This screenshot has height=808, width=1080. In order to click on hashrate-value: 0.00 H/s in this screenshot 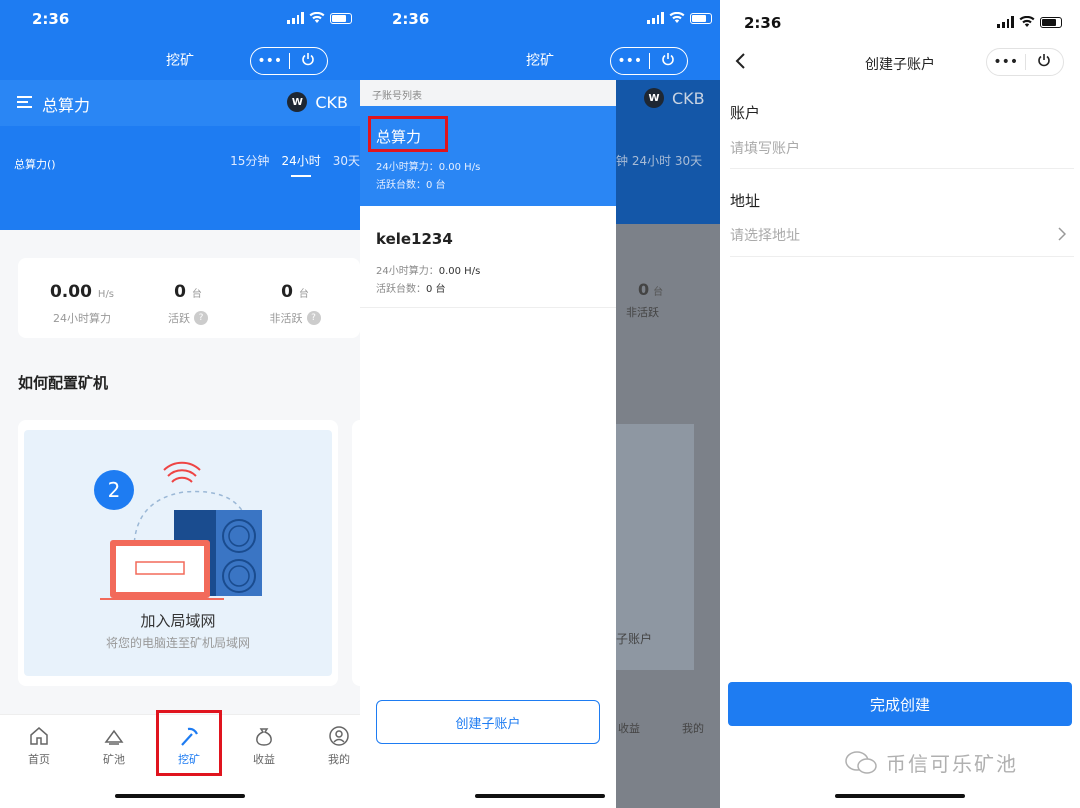, I will do `click(459, 271)`.